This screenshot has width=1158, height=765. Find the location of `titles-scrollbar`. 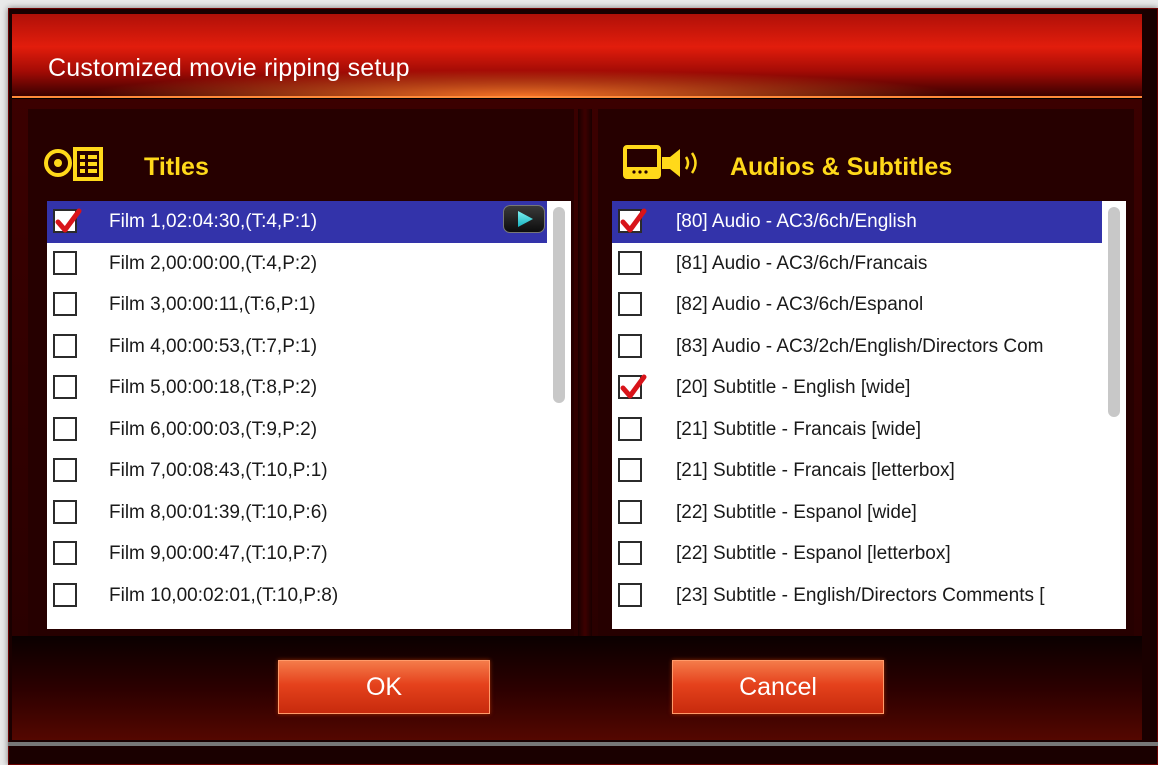

titles-scrollbar is located at coordinates (559, 415).